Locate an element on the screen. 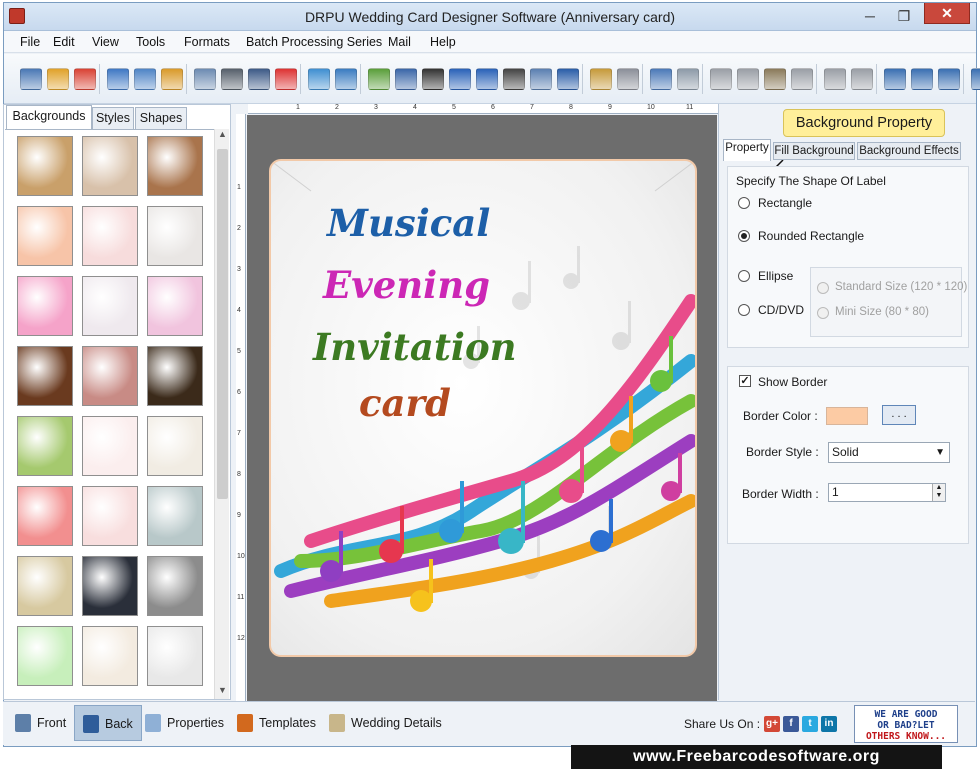 This screenshot has width=980, height=770. wedding-details-button: Wedding Details is located at coordinates (385, 723).